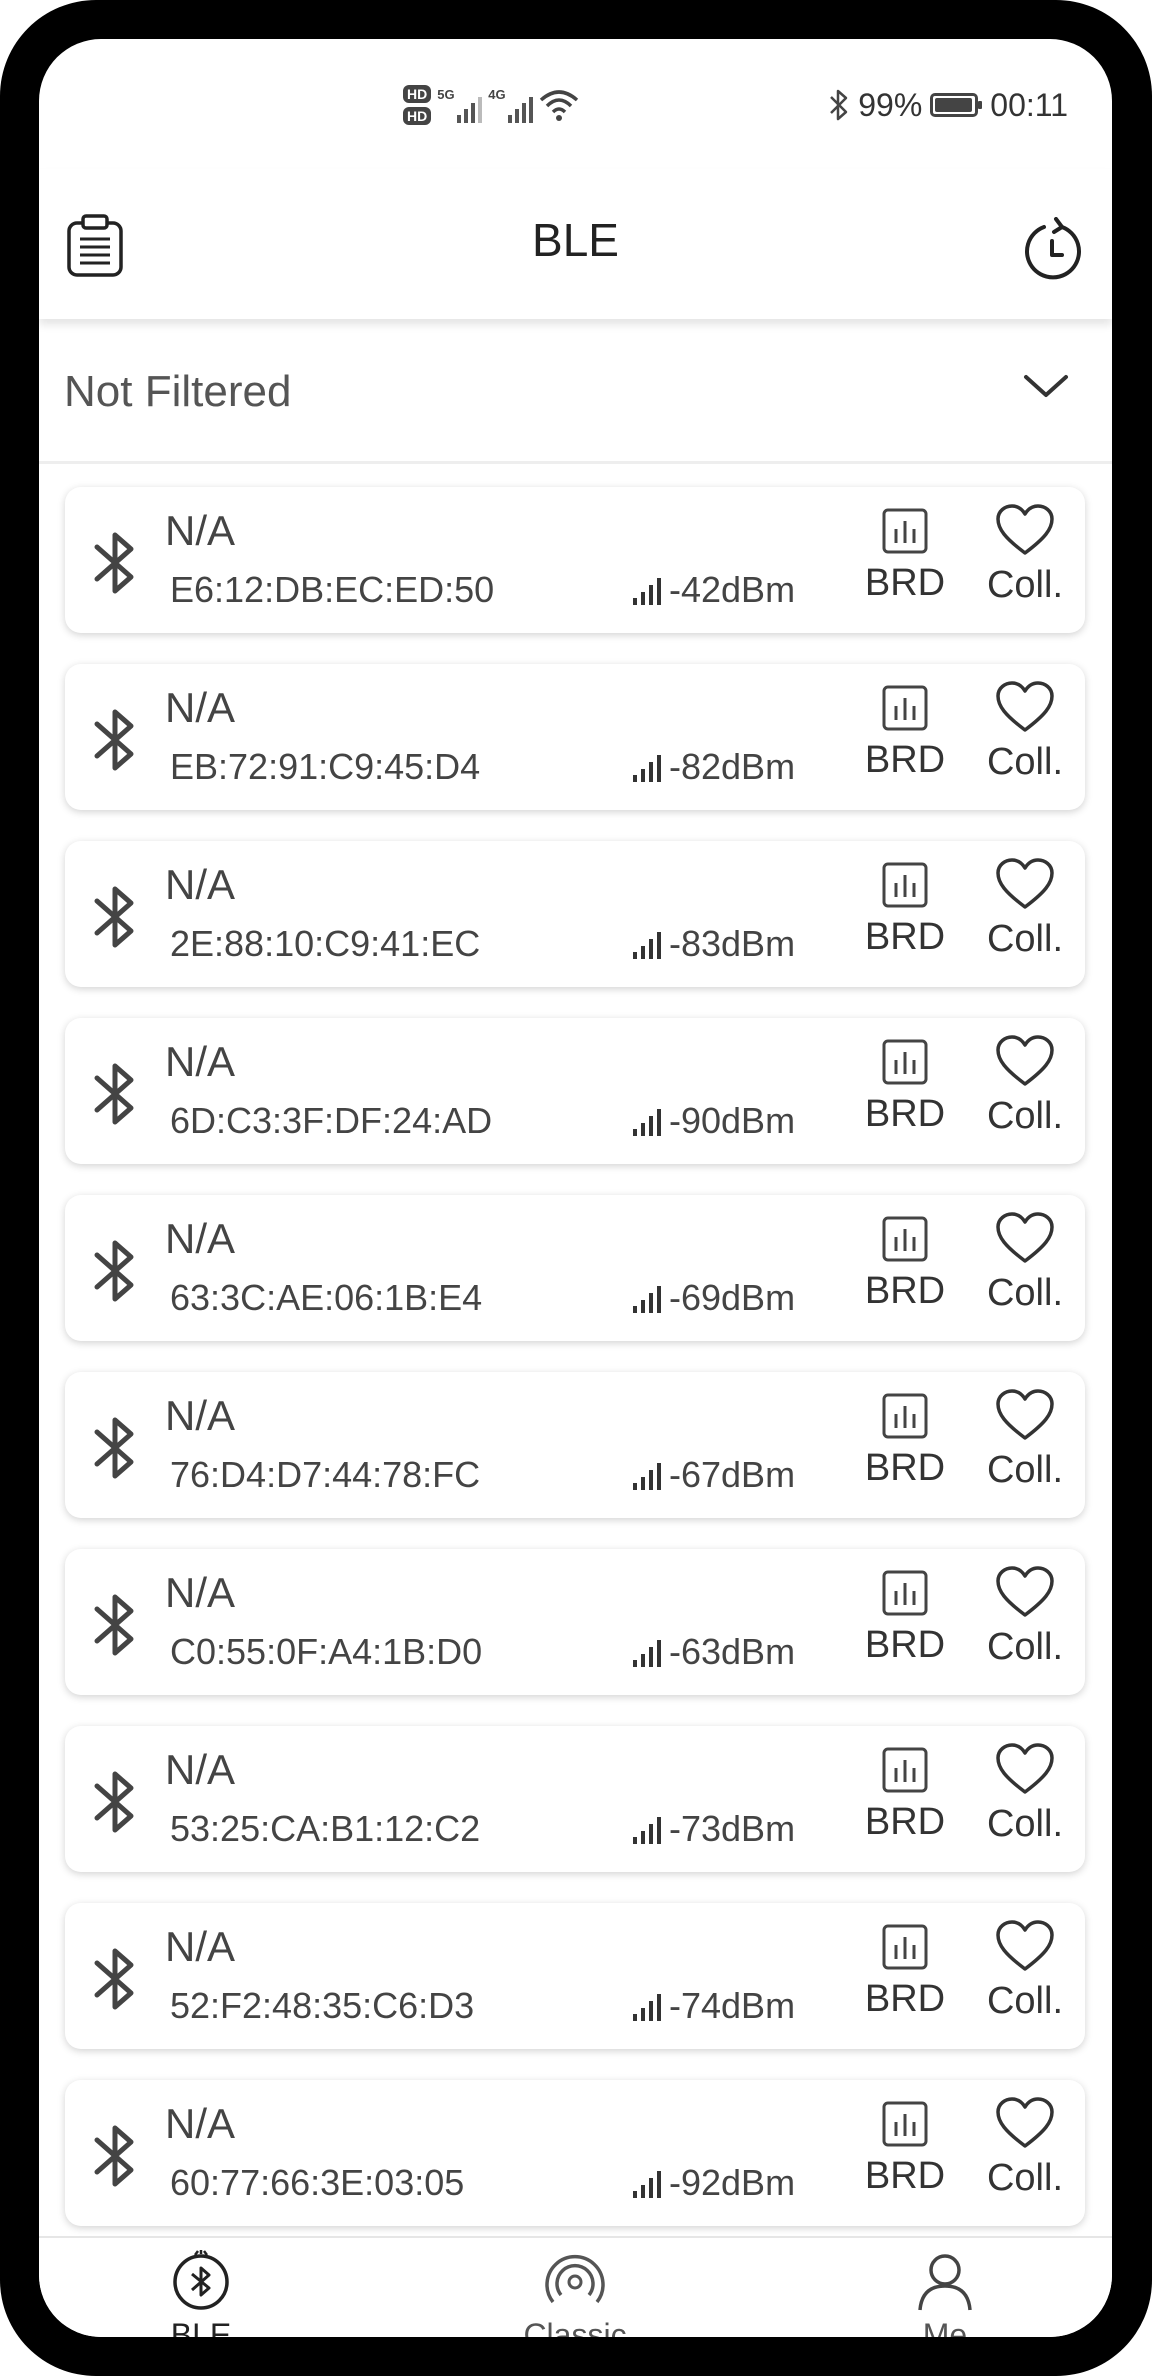  I want to click on nav-label-me: Me, so click(945, 2327).